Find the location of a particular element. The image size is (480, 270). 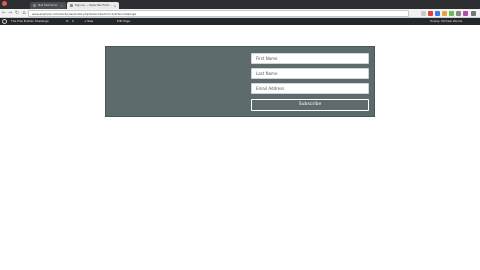

admin-bar-edit-page: Edit Page is located at coordinates (123, 21).